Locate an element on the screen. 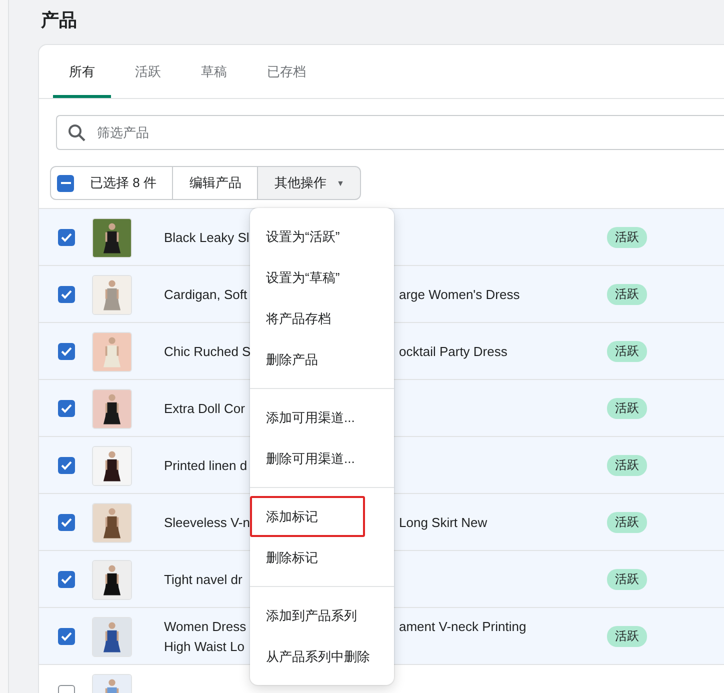 The image size is (724, 693). product-name: Tight navel dr is located at coordinates (204, 579).